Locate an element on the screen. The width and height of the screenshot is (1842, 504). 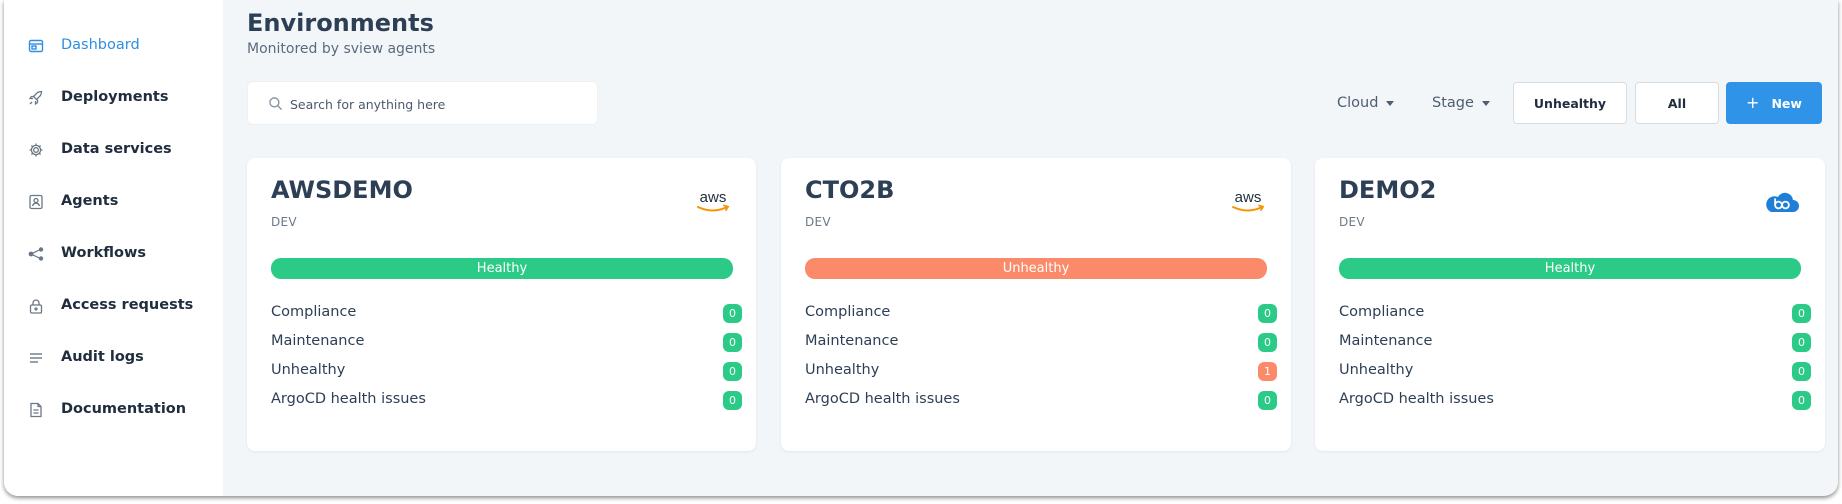
sidebar-item-label: Agents is located at coordinates (90, 201).